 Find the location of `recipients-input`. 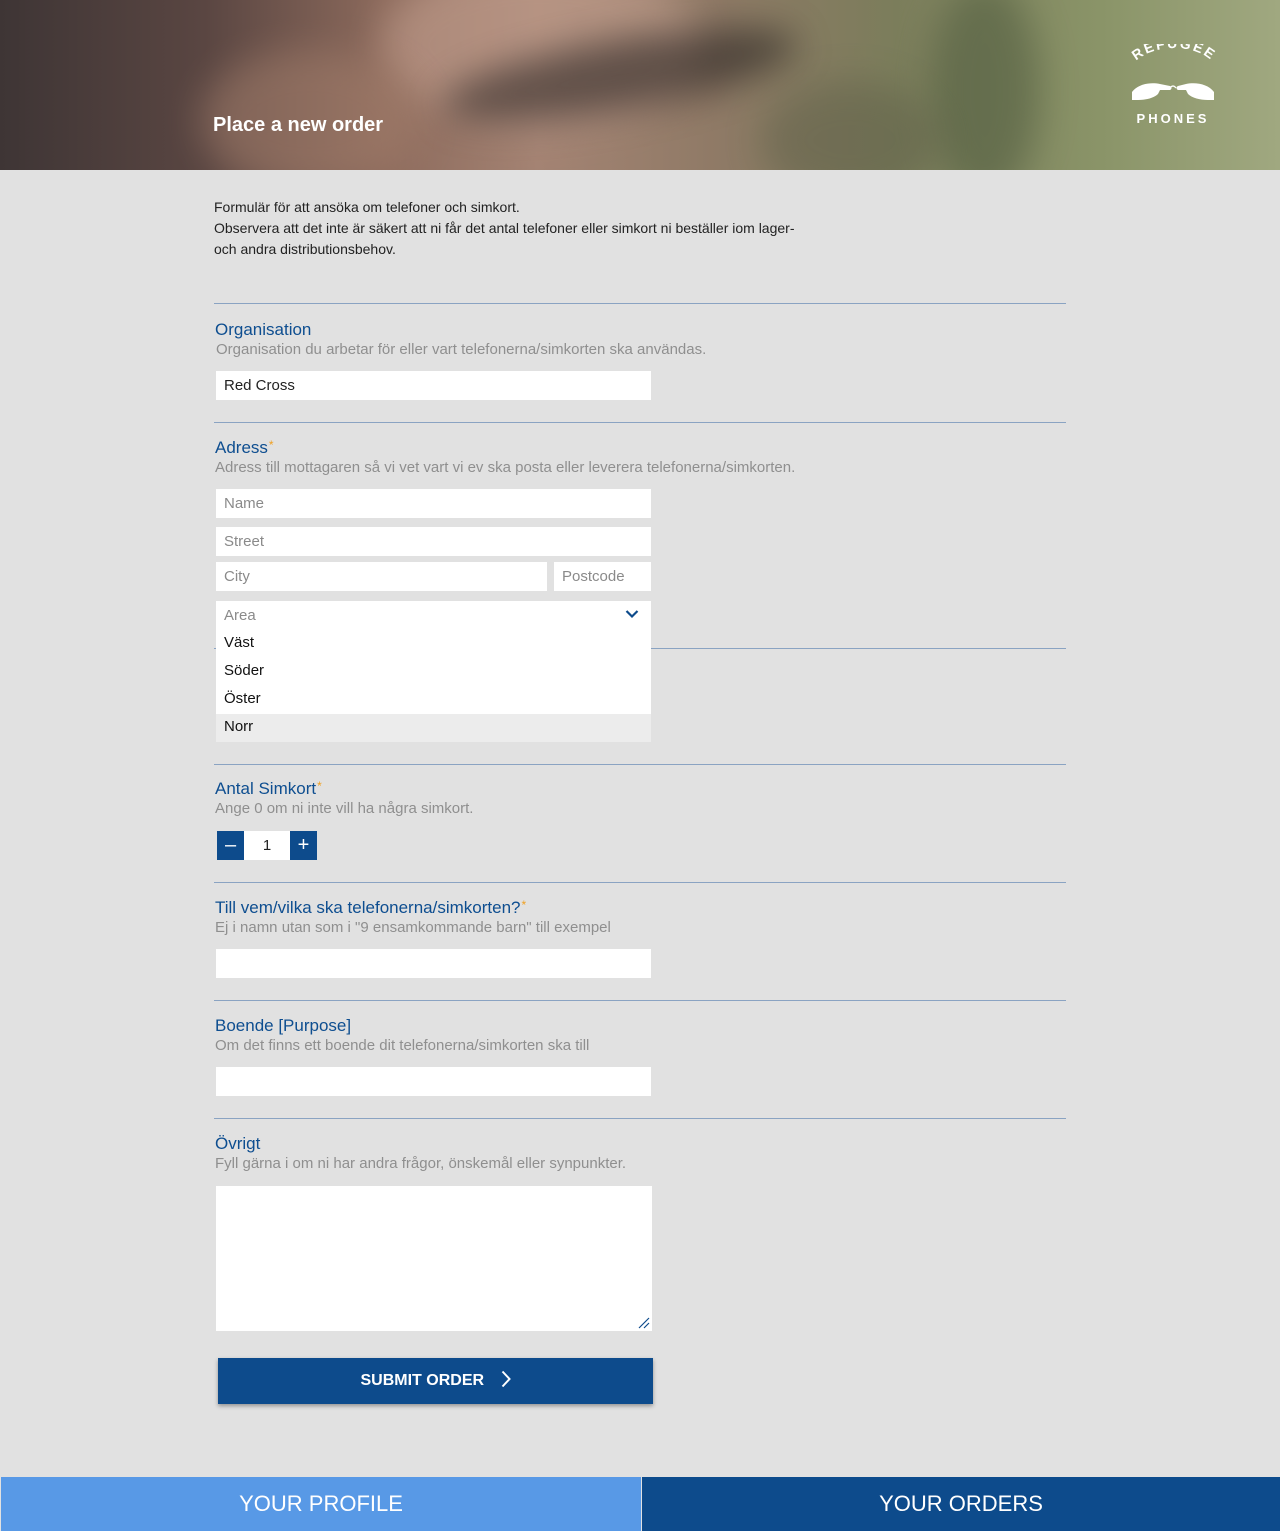

recipients-input is located at coordinates (433, 963).